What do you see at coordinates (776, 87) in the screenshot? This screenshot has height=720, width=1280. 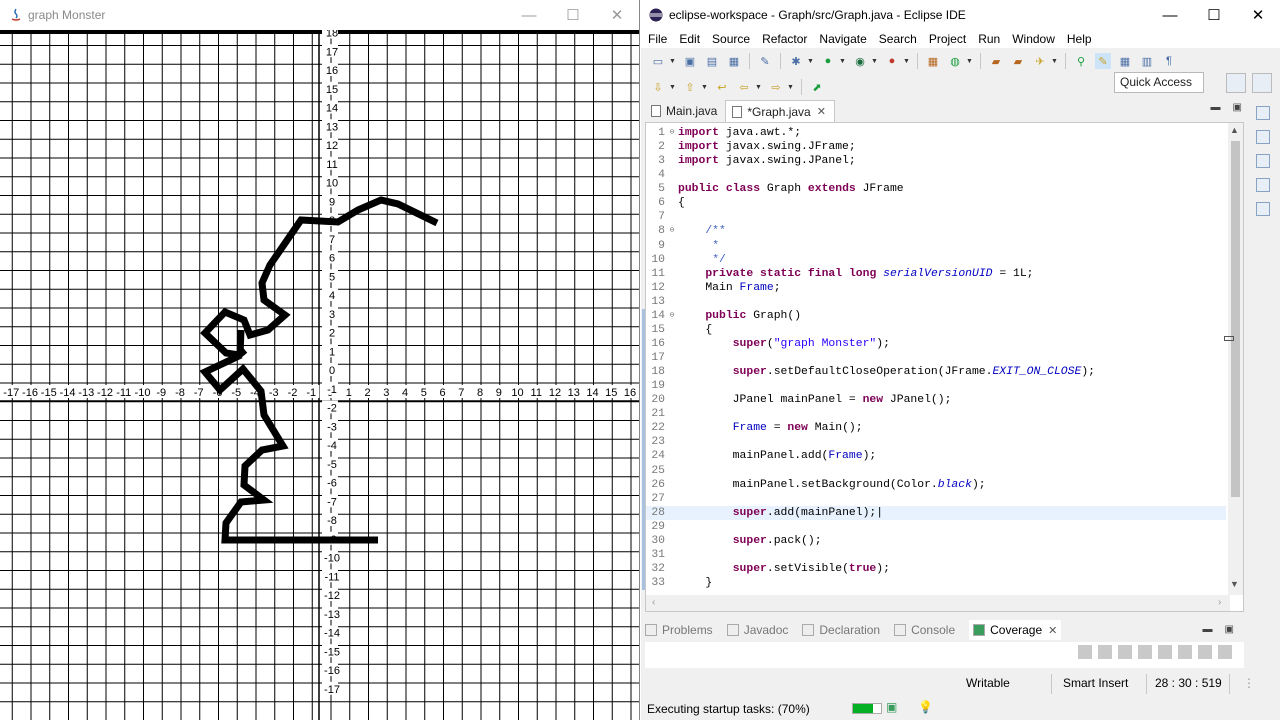 I see `forward-icon: ⇨` at bounding box center [776, 87].